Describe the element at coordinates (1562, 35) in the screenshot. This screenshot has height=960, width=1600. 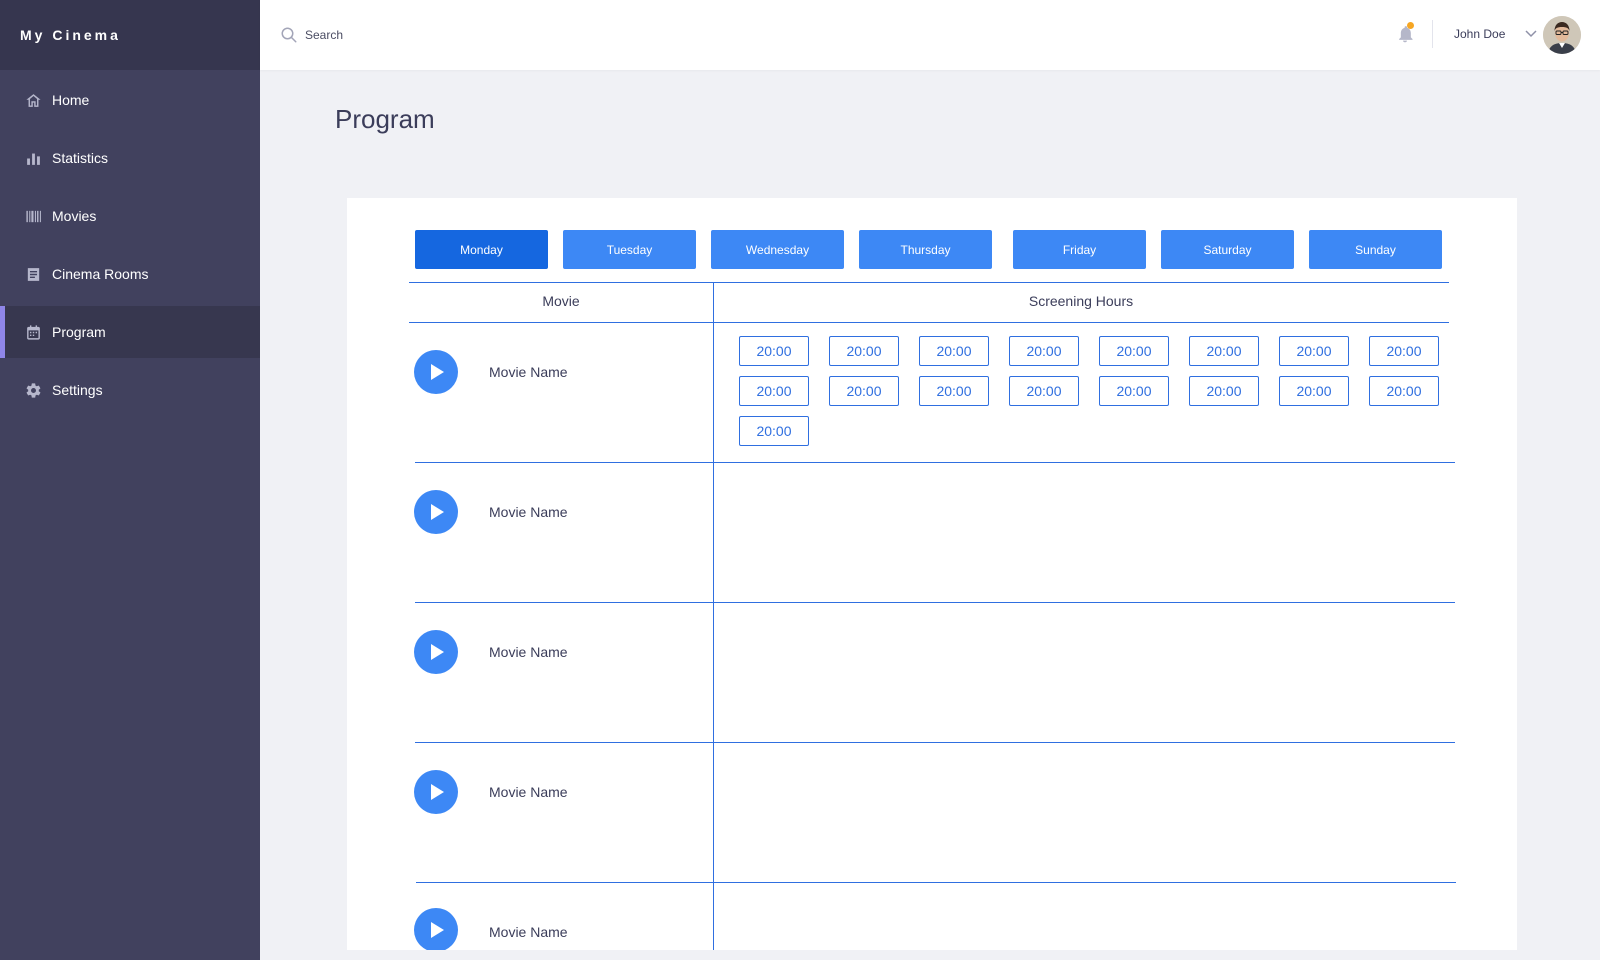
I see `avatar` at that location.